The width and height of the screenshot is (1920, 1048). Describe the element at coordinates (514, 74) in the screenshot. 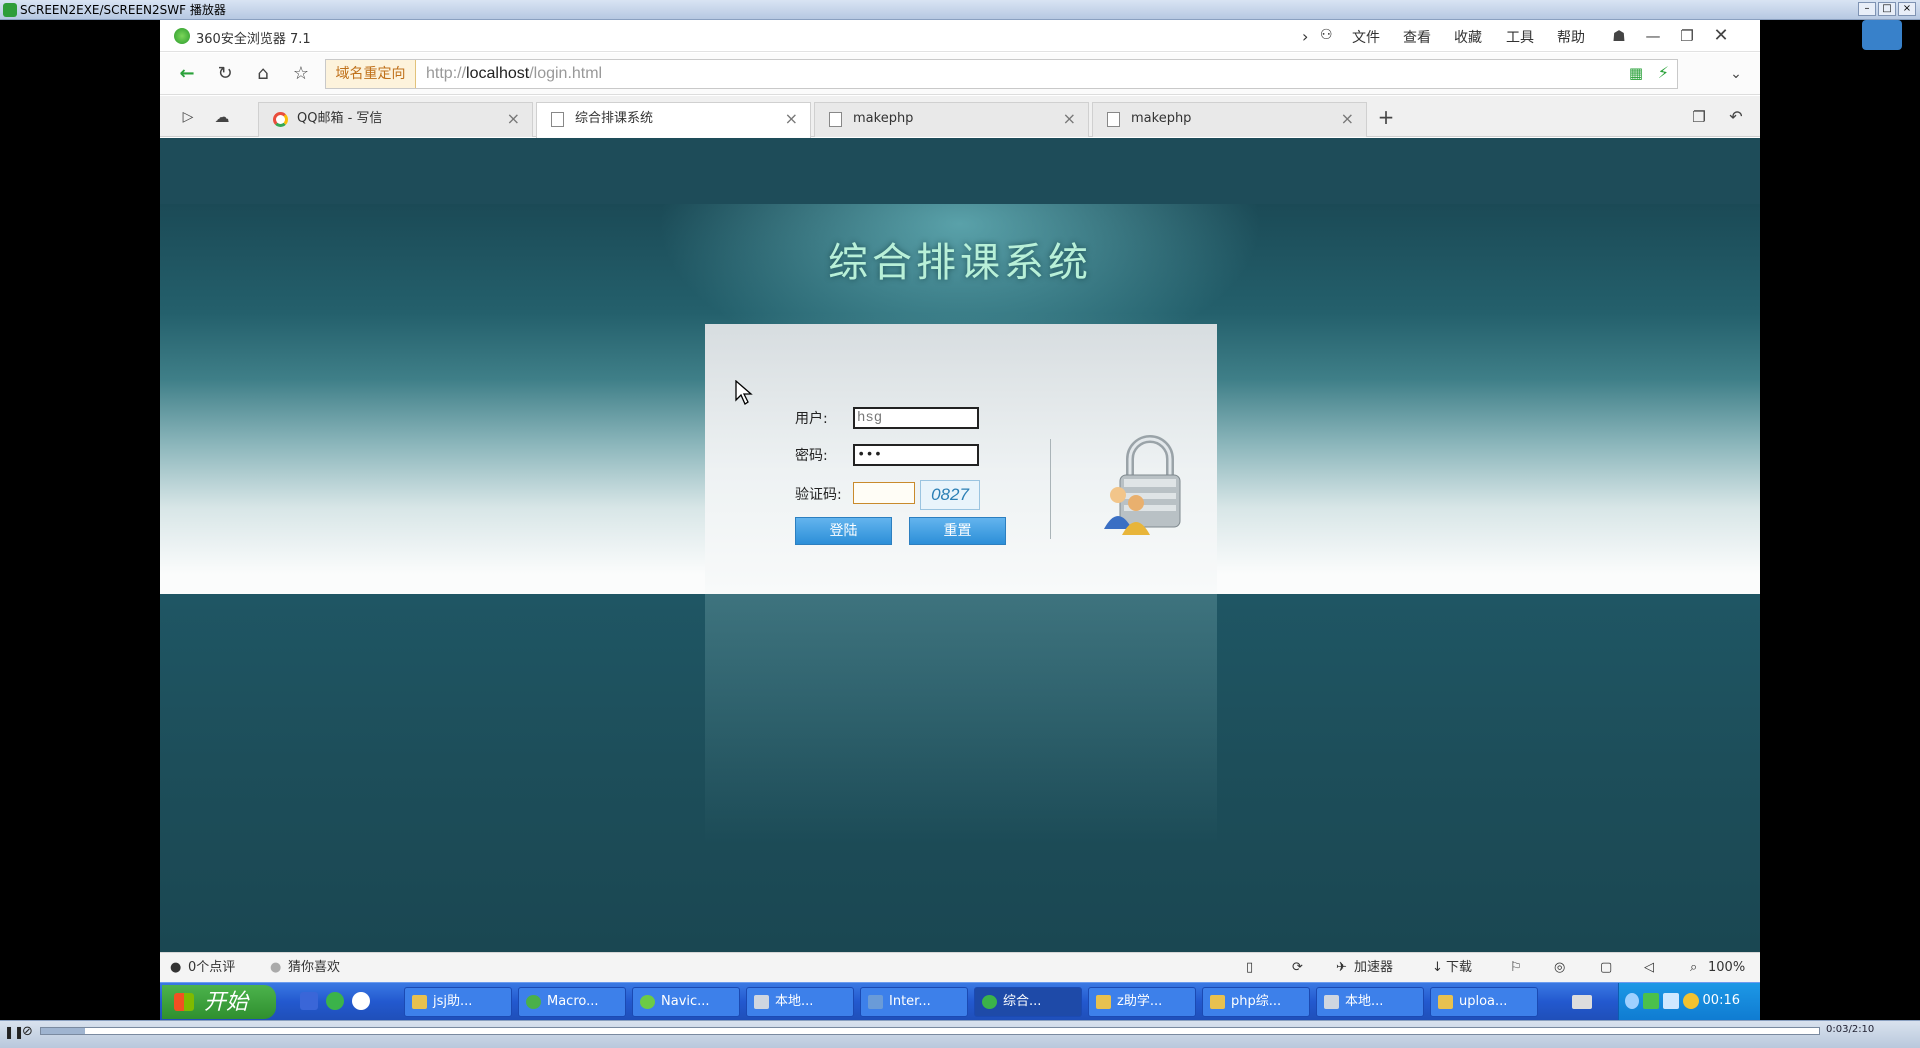

I see `url-text: http://localhost/login.html` at that location.